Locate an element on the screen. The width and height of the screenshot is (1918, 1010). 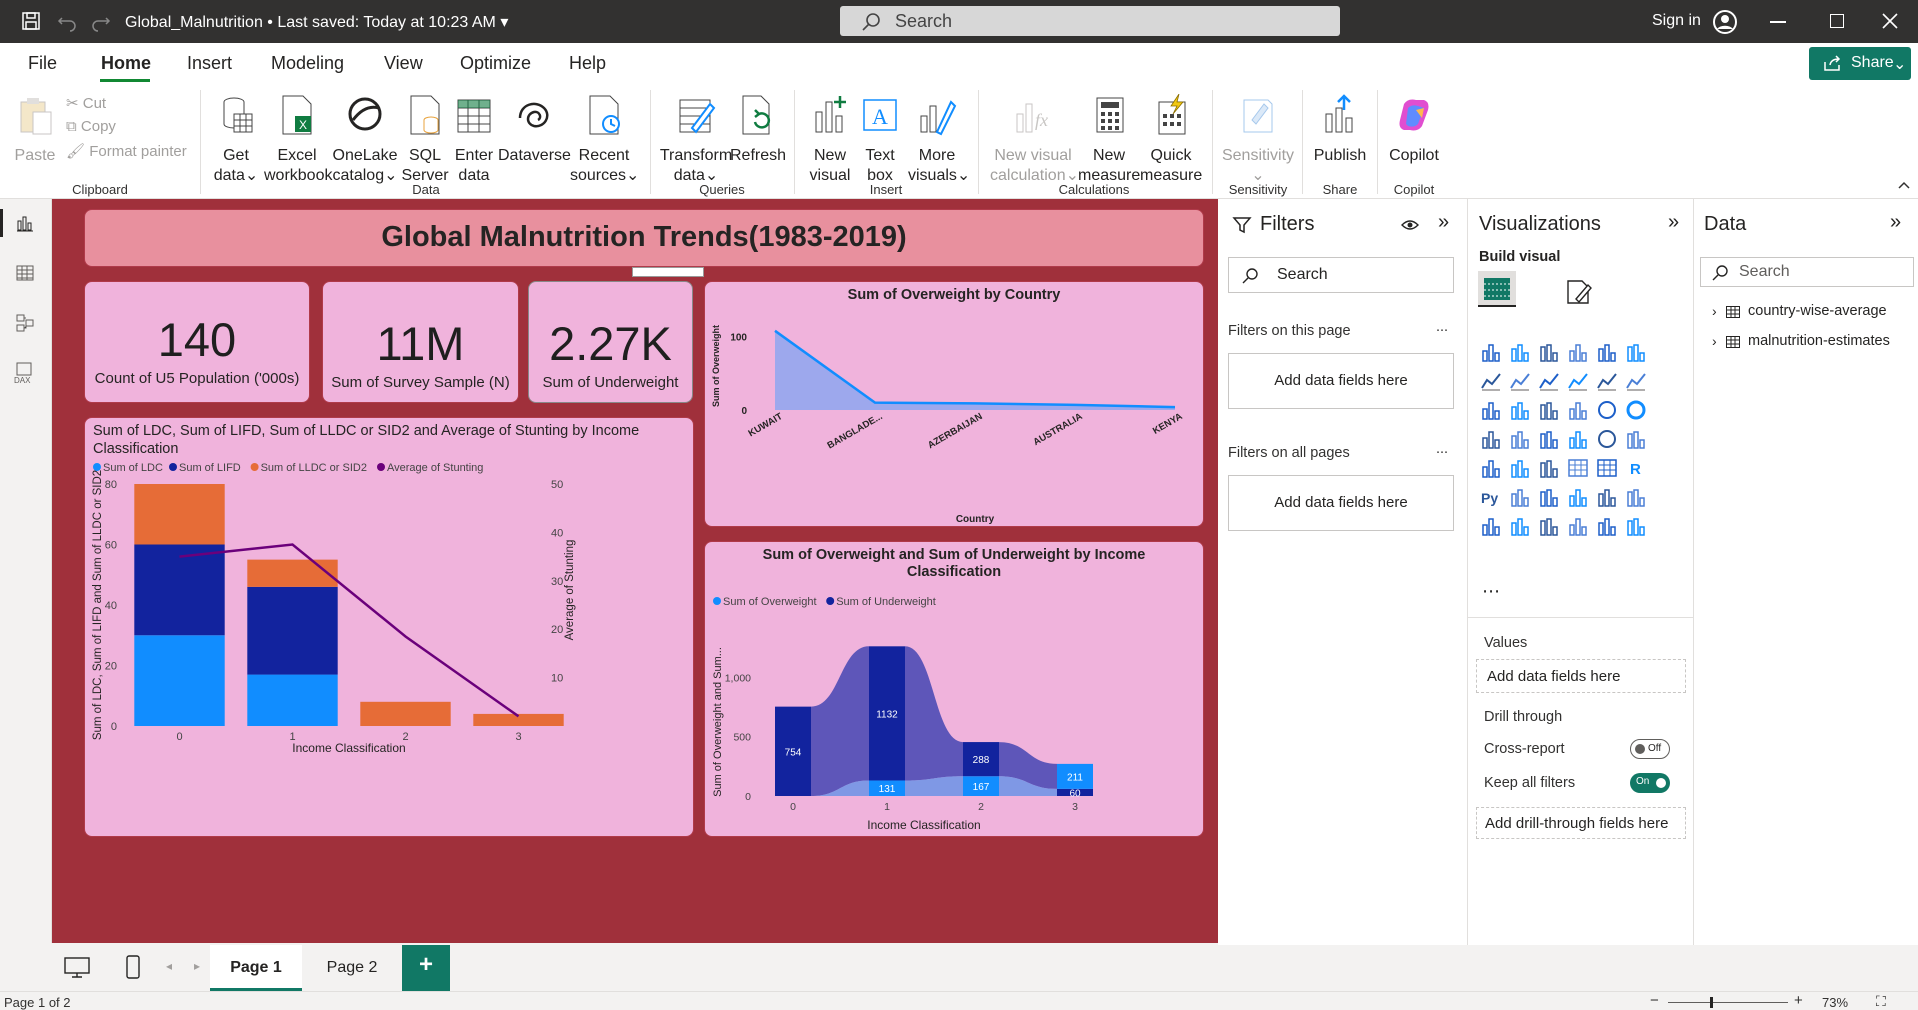
new-measure-button: New measure is located at coordinates (1109, 140).